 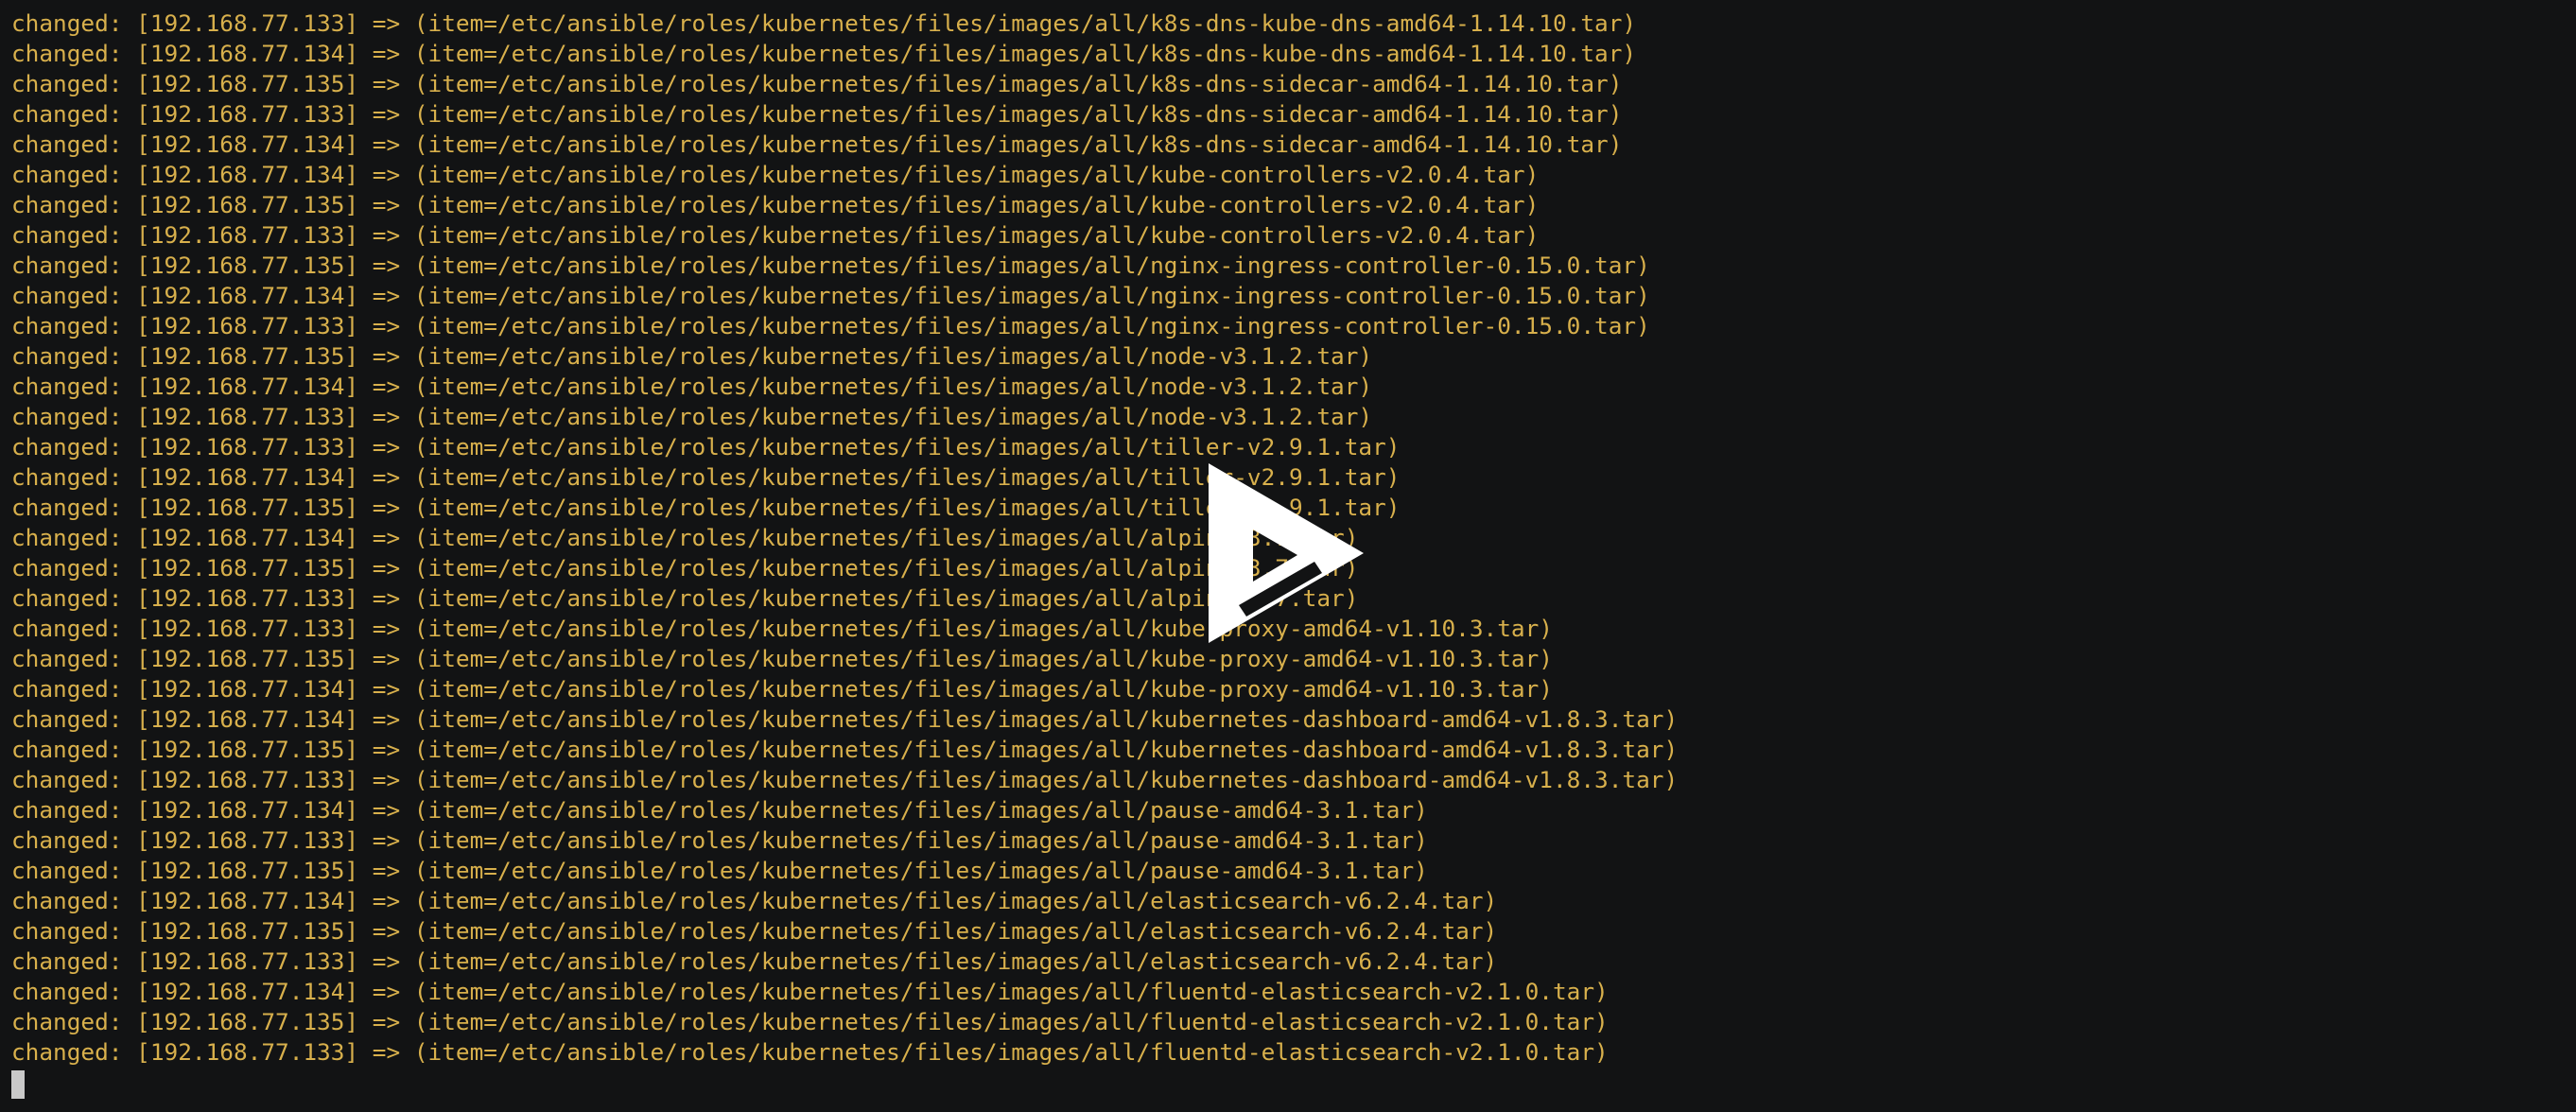 I want to click on terminal-cursor, so click(x=18, y=1085).